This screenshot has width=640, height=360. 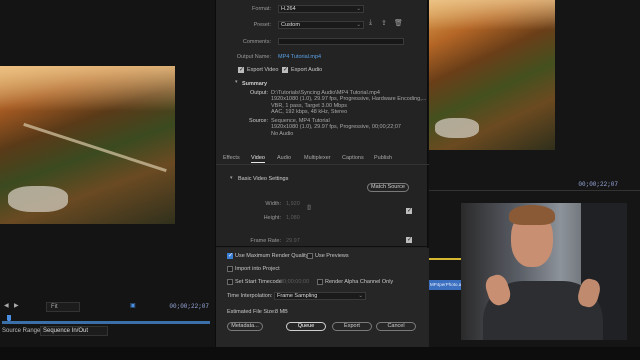 I want to click on start-timecode-value: 00;00;00;00, so click(x=294, y=282).